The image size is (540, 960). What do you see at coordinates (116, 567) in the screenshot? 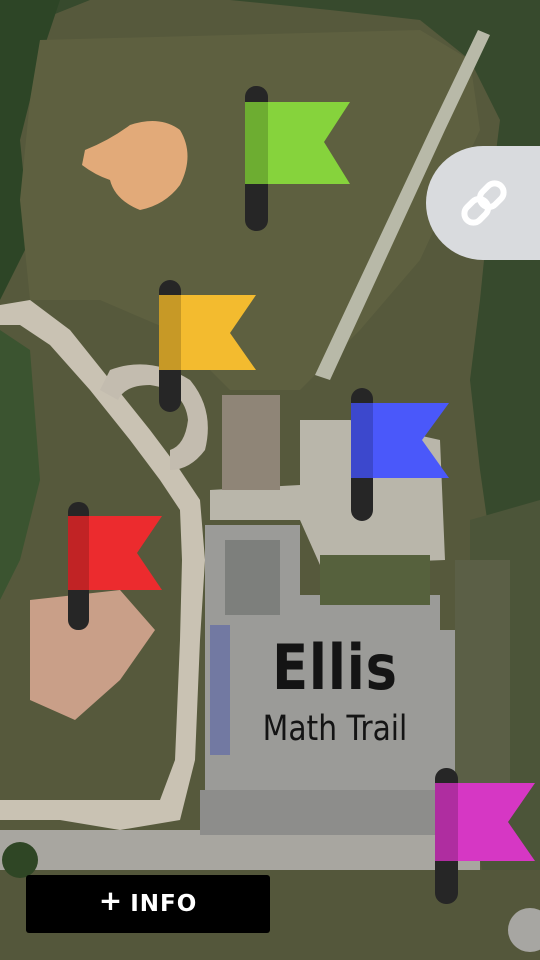
I see `flag-red` at bounding box center [116, 567].